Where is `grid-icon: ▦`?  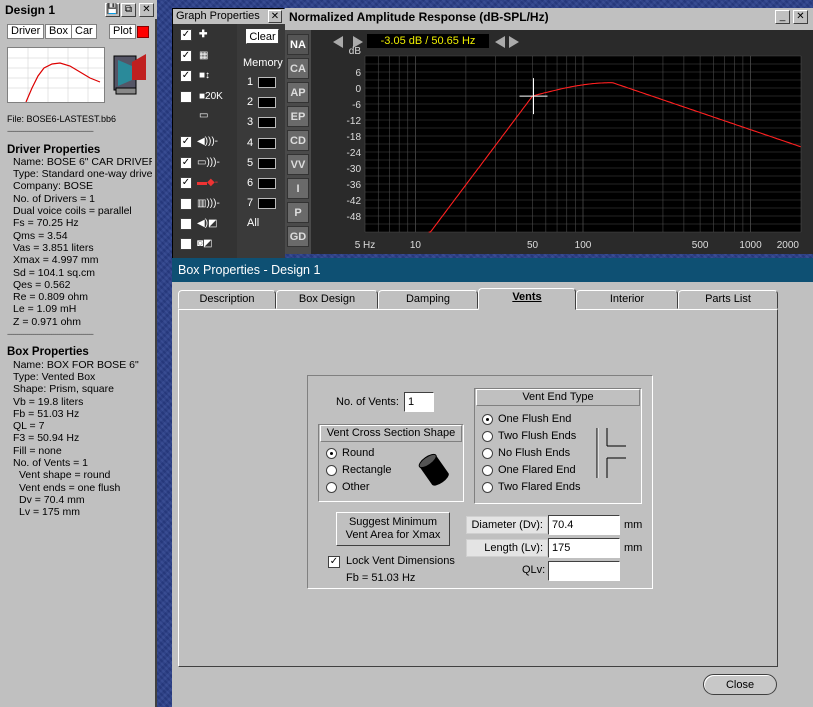
grid-icon: ▦ is located at coordinates (204, 55).